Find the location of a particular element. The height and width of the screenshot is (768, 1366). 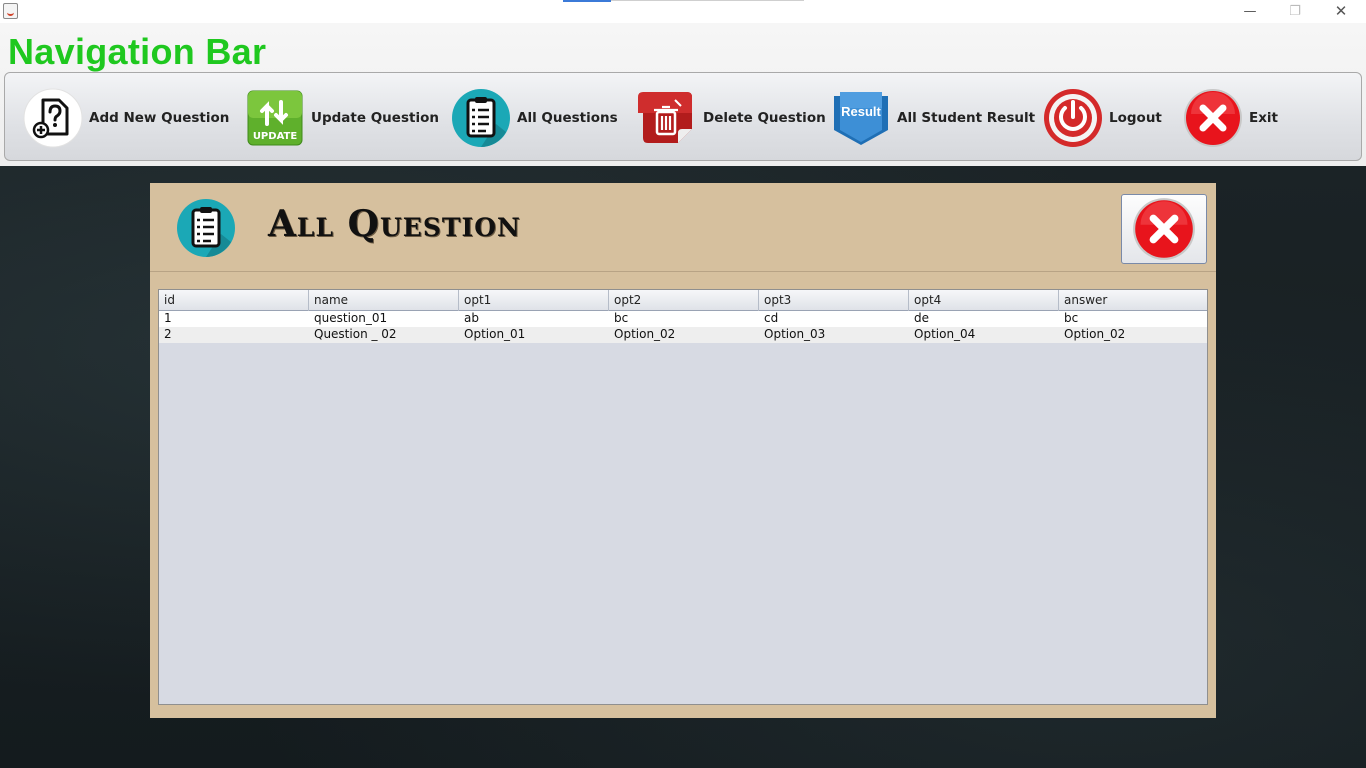

table-cell: Option_01 is located at coordinates (495, 334).